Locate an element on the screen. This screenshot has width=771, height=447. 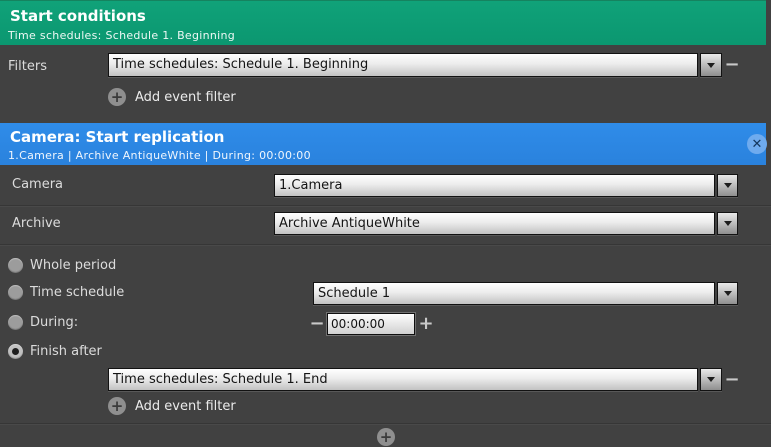
start-filter-dropdown-button is located at coordinates (711, 65).